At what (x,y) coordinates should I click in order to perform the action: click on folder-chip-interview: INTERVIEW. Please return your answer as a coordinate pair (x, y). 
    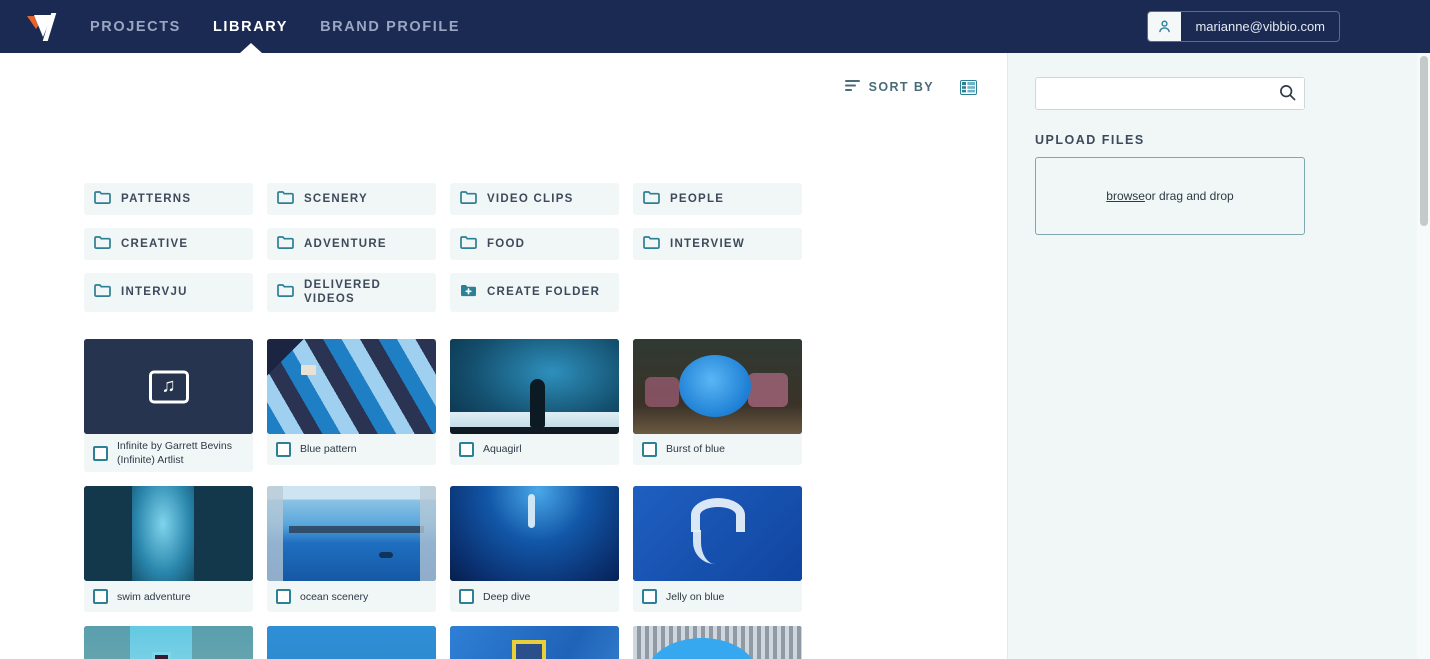
    Looking at the image, I should click on (717, 244).